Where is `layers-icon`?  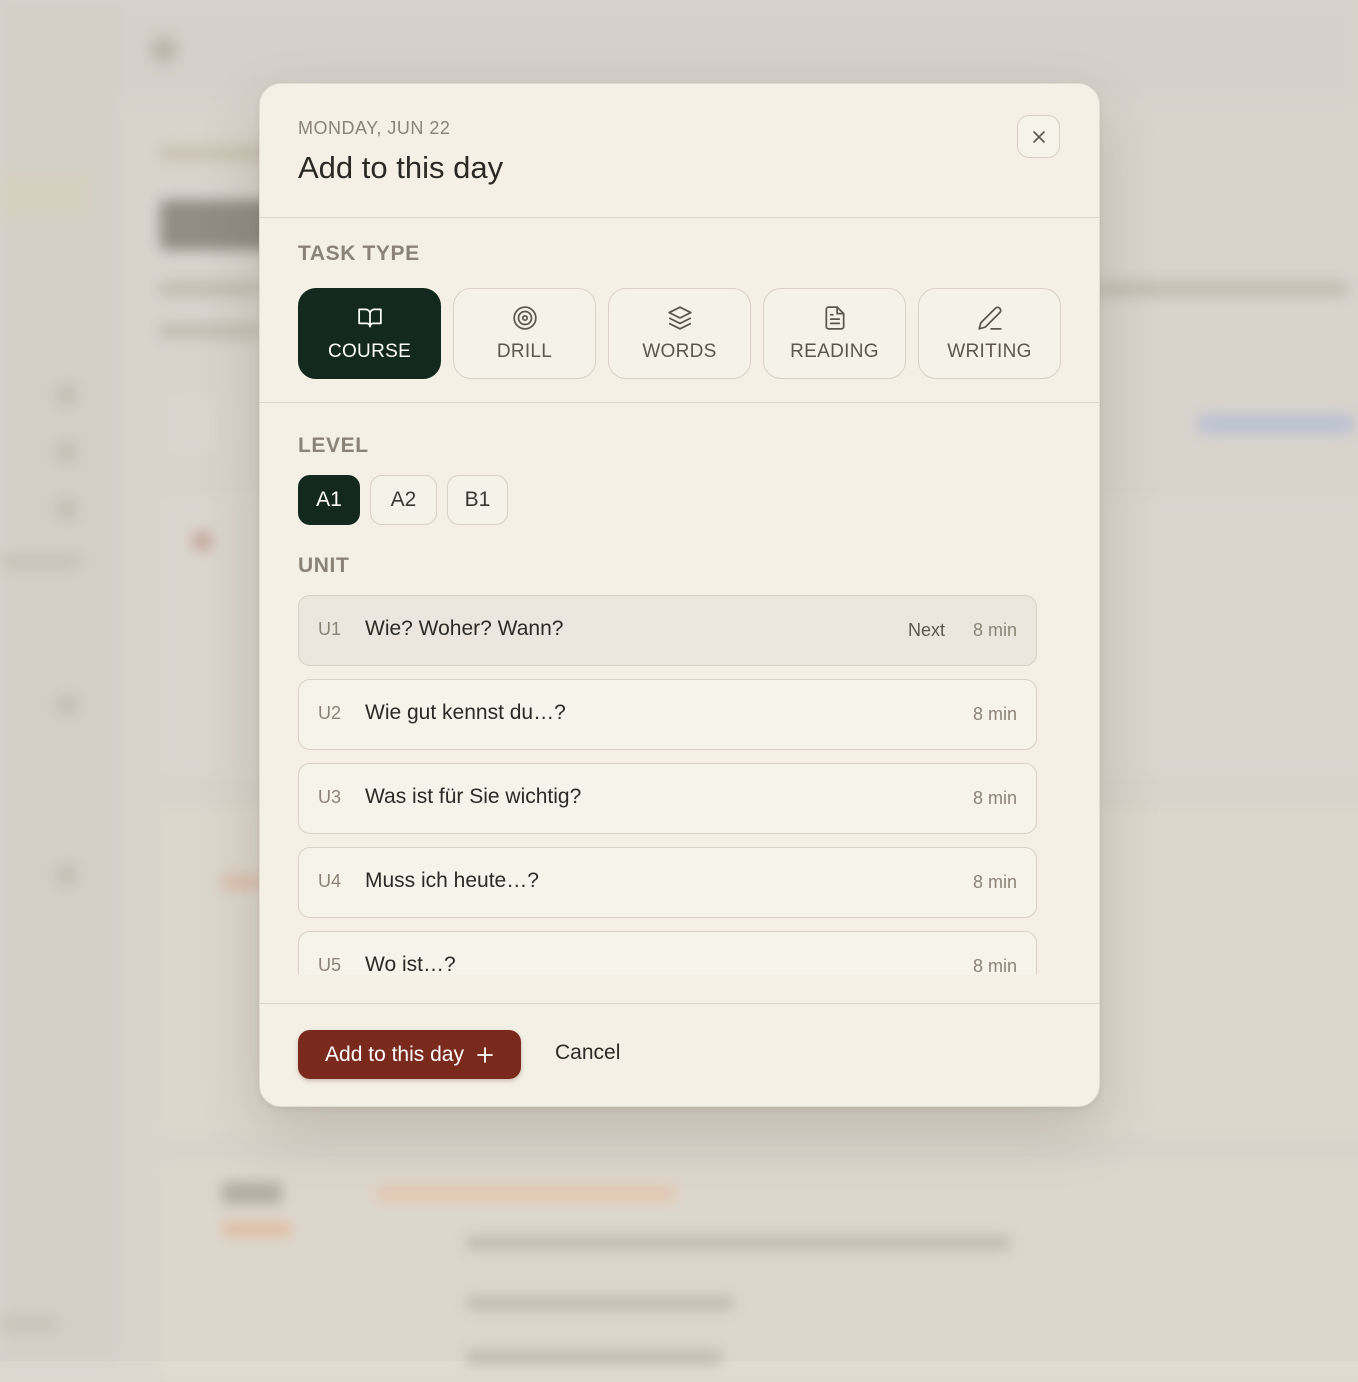 layers-icon is located at coordinates (679, 317).